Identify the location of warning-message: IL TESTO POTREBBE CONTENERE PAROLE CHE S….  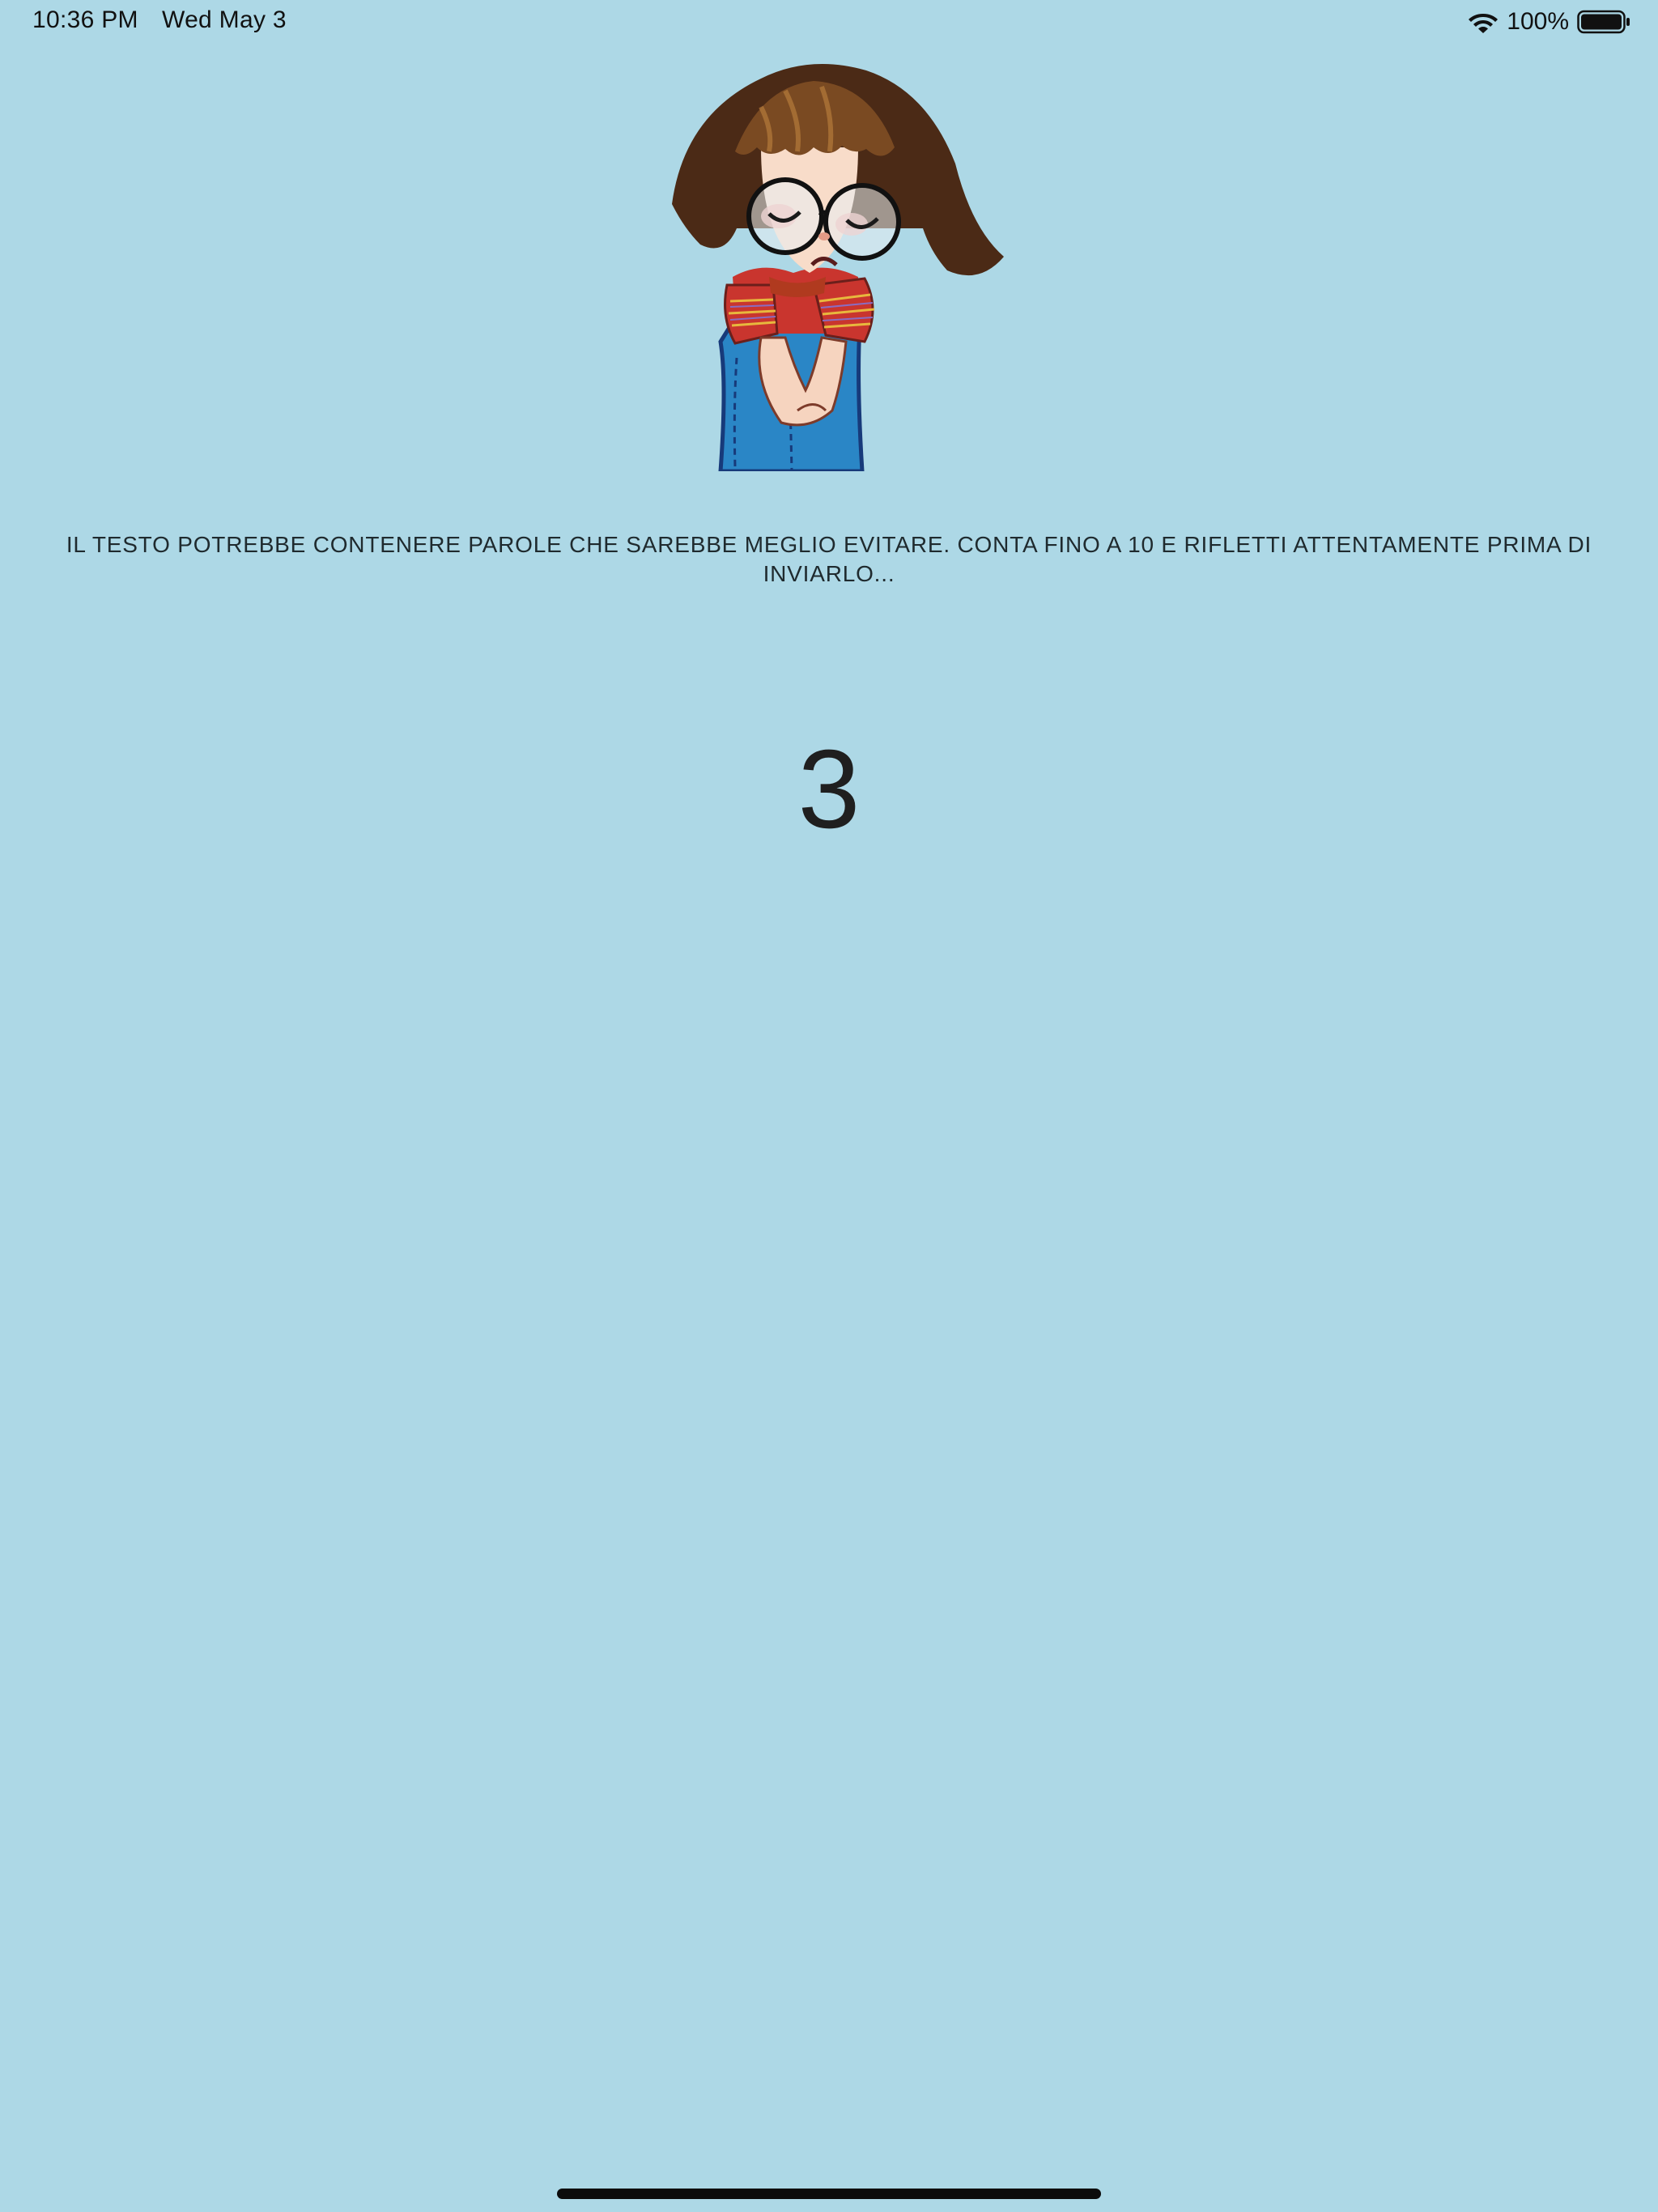
(829, 559).